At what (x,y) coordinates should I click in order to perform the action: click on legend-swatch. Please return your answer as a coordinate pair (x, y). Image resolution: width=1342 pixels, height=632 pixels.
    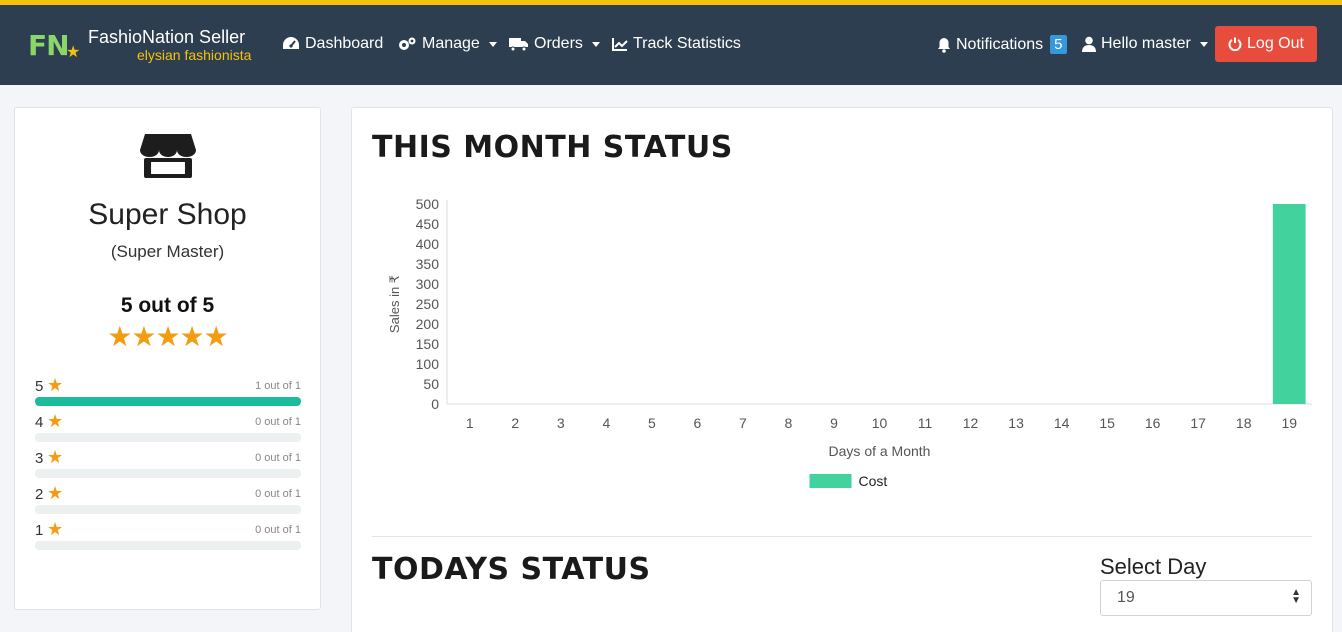
    Looking at the image, I should click on (830, 481).